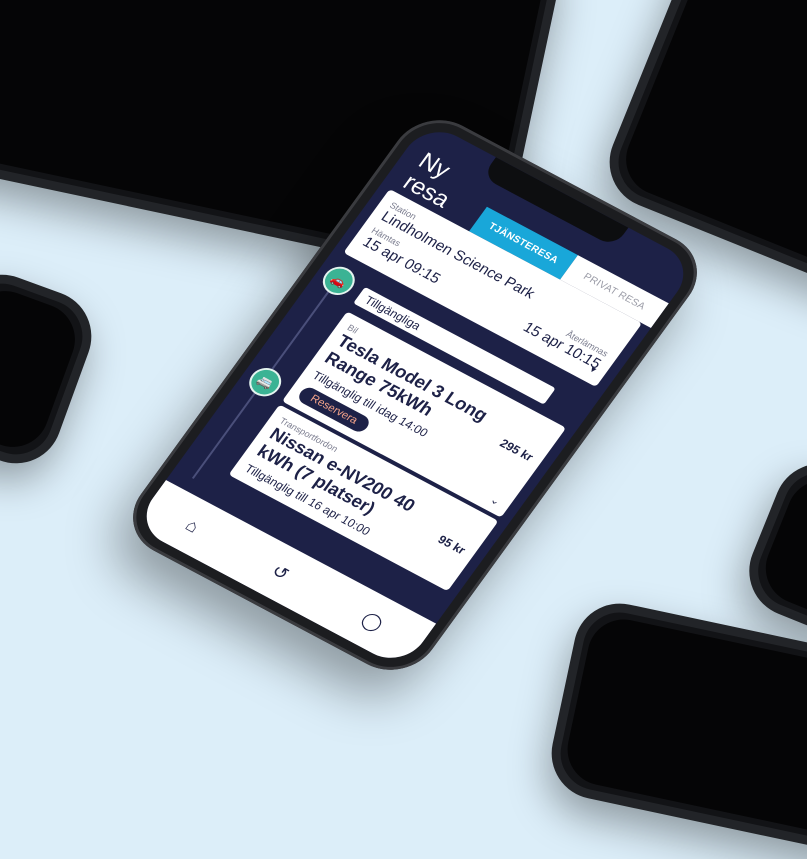  What do you see at coordinates (338, 281) in the screenshot?
I see `car-icon: 🚗` at bounding box center [338, 281].